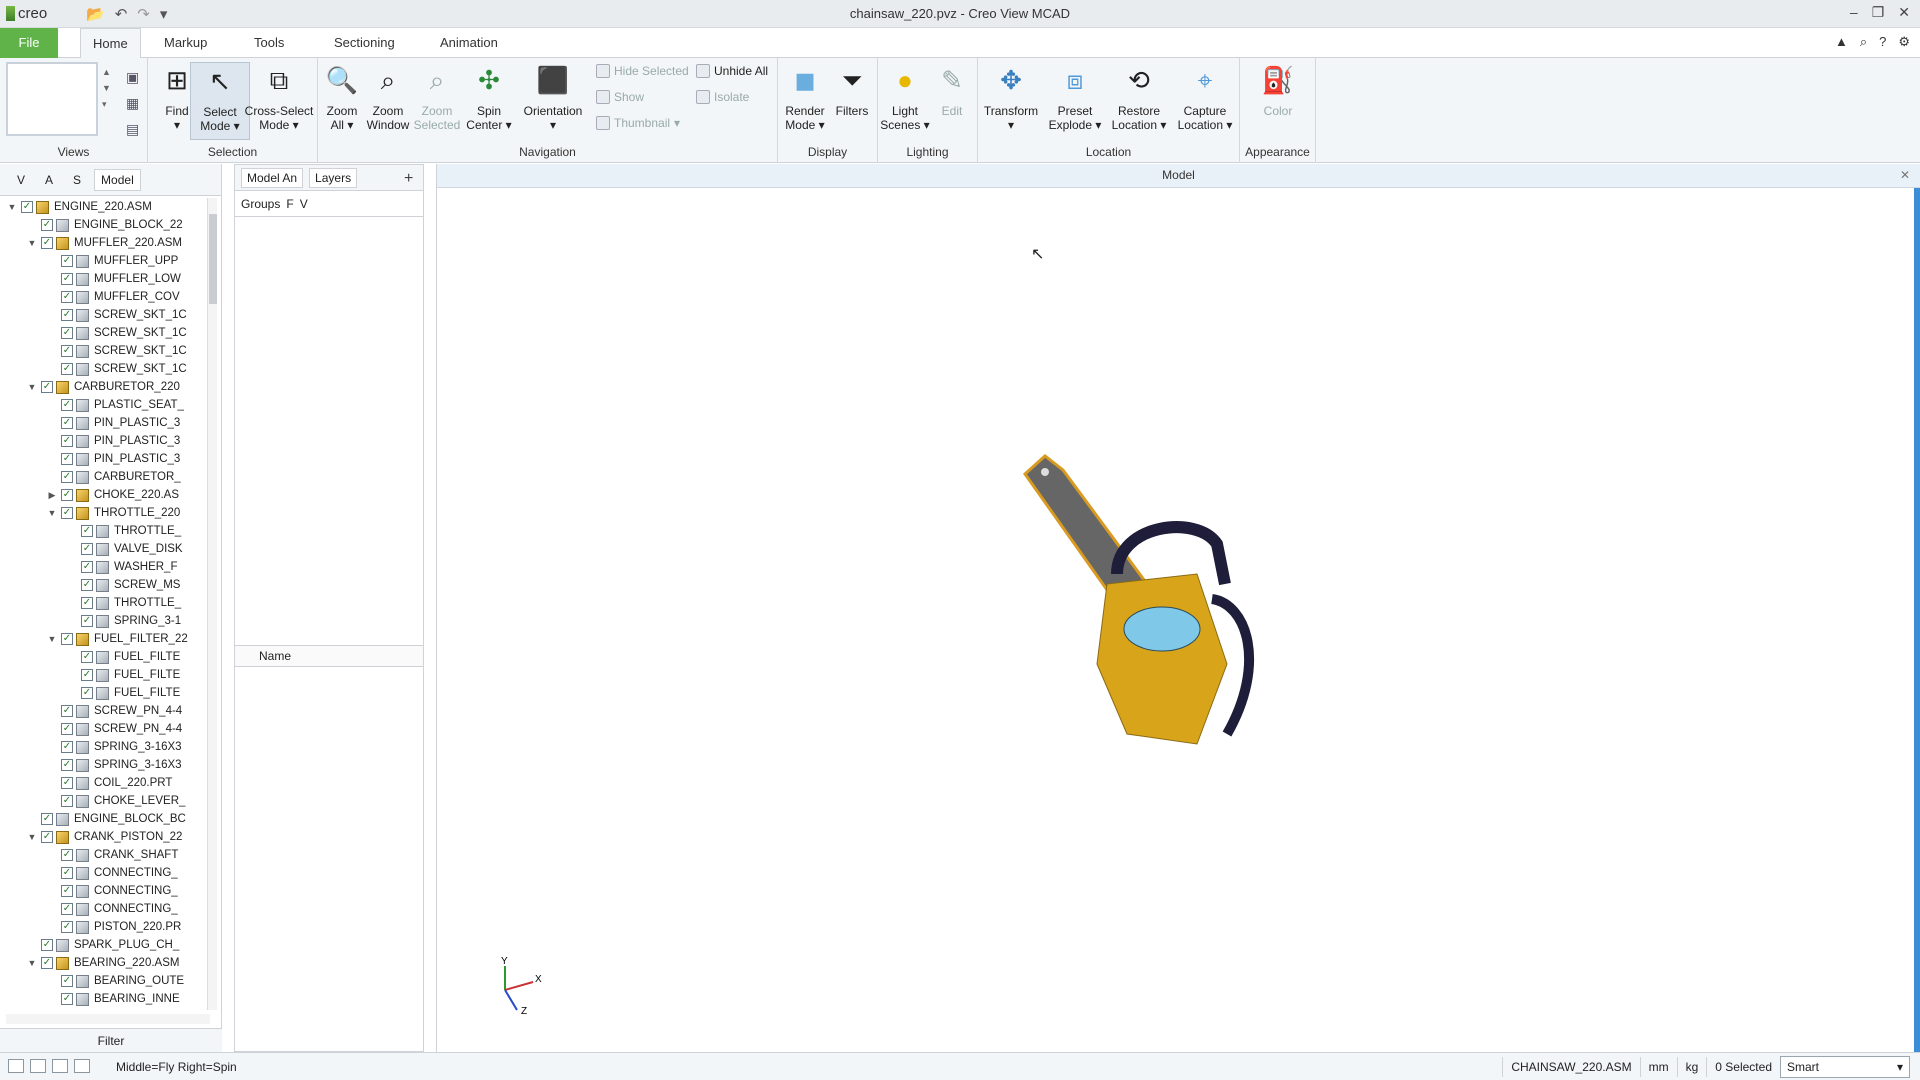  What do you see at coordinates (1878, 12) in the screenshot?
I see `restore-icon: ❐` at bounding box center [1878, 12].